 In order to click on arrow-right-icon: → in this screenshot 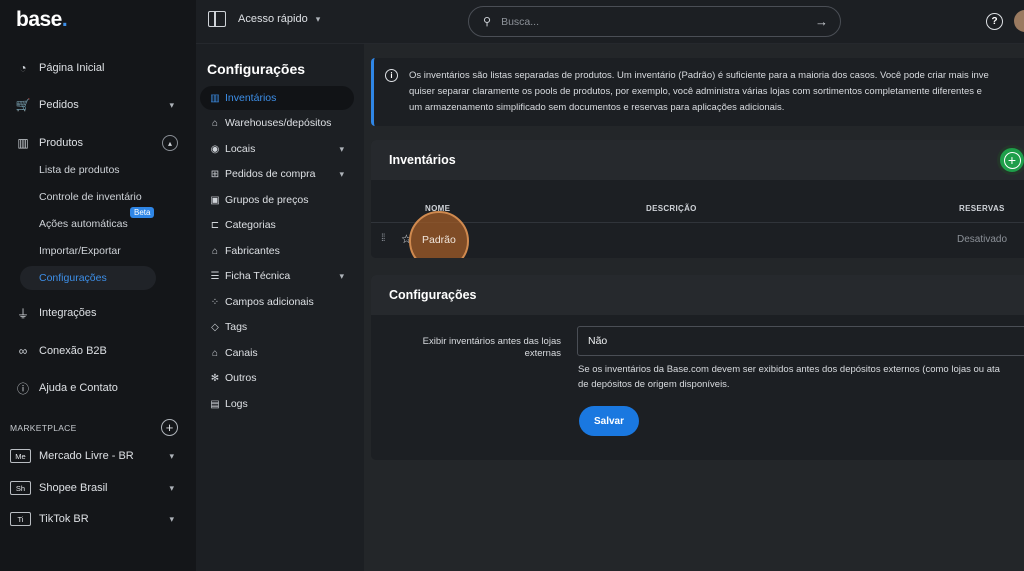, I will do `click(821, 21)`.